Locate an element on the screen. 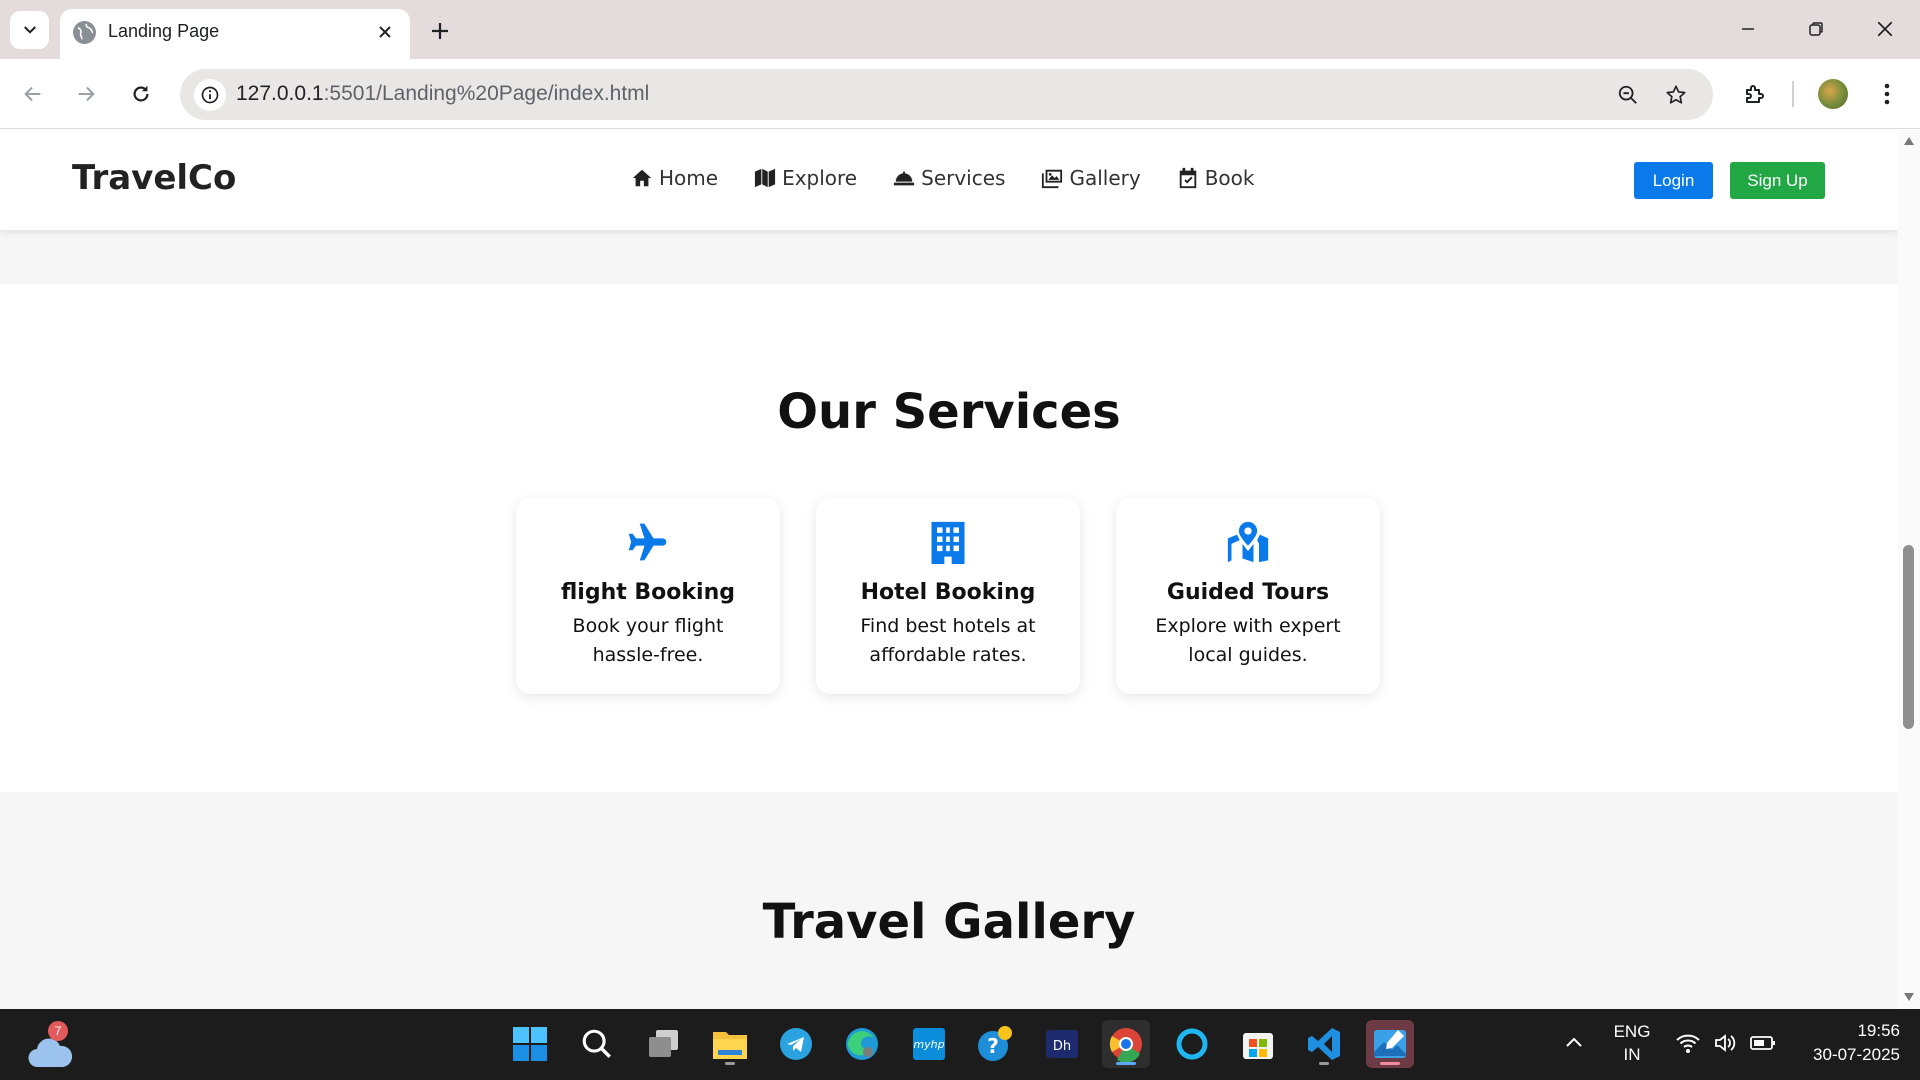 This screenshot has width=1920, height=1080. scroll-up-icon is located at coordinates (1909, 141).